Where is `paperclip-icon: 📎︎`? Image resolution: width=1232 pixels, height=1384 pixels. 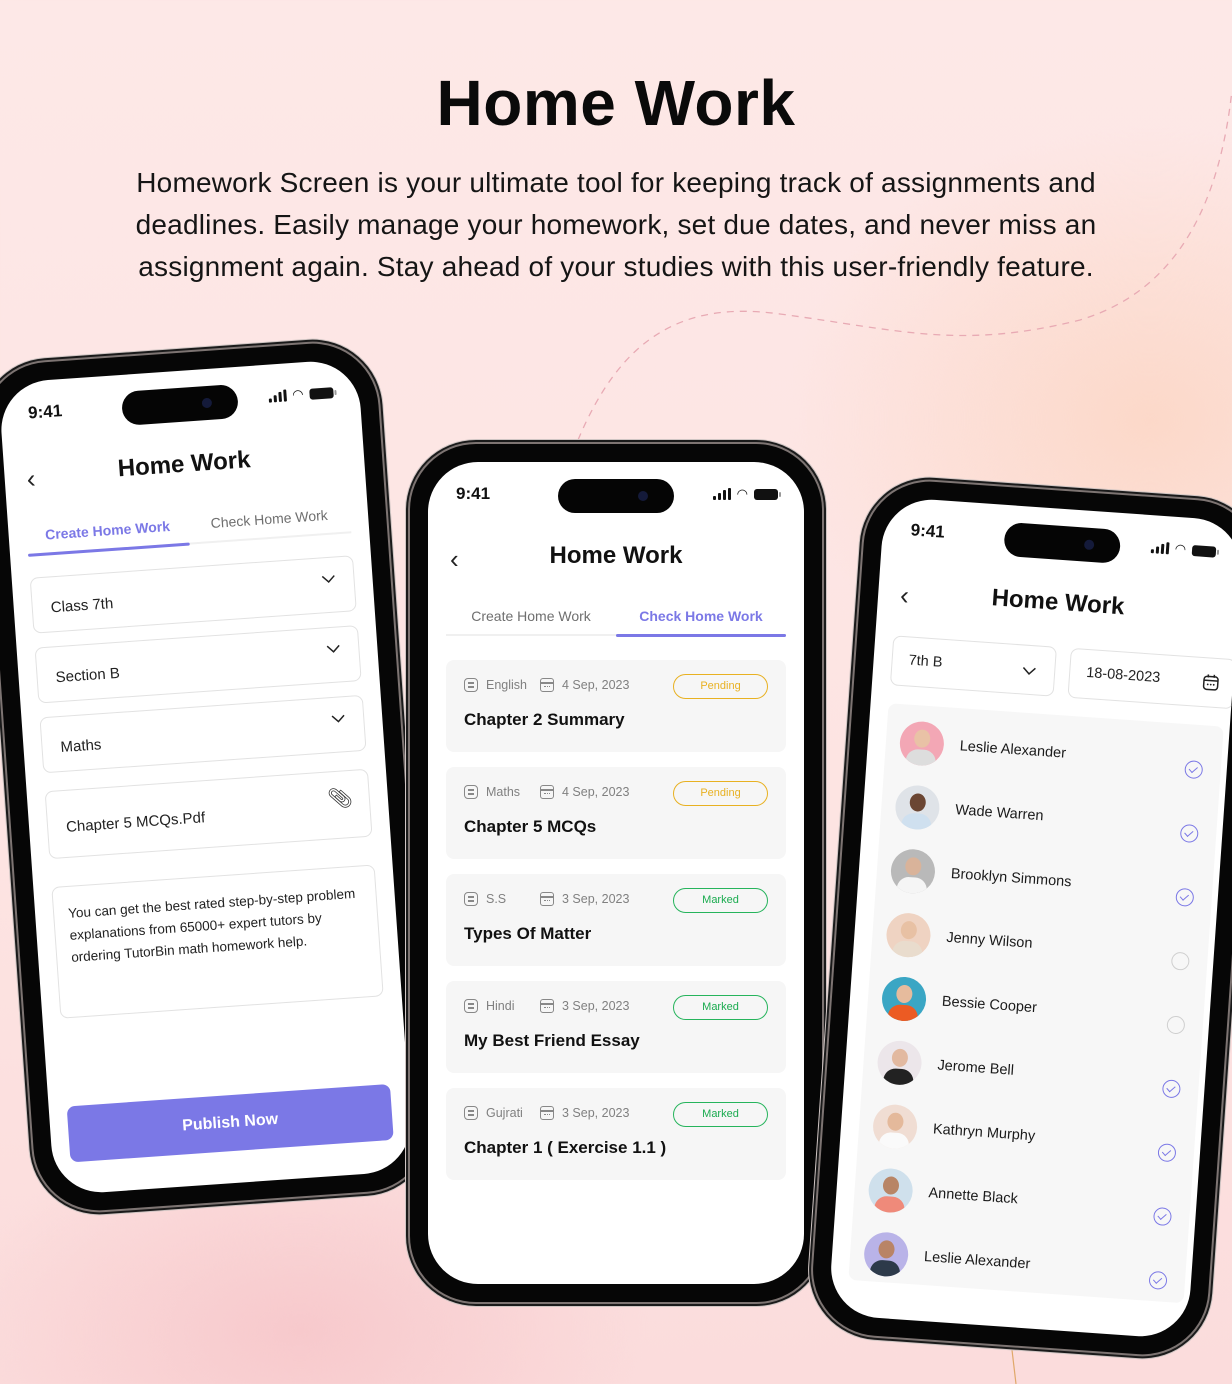
paperclip-icon: 📎︎ is located at coordinates (340, 798).